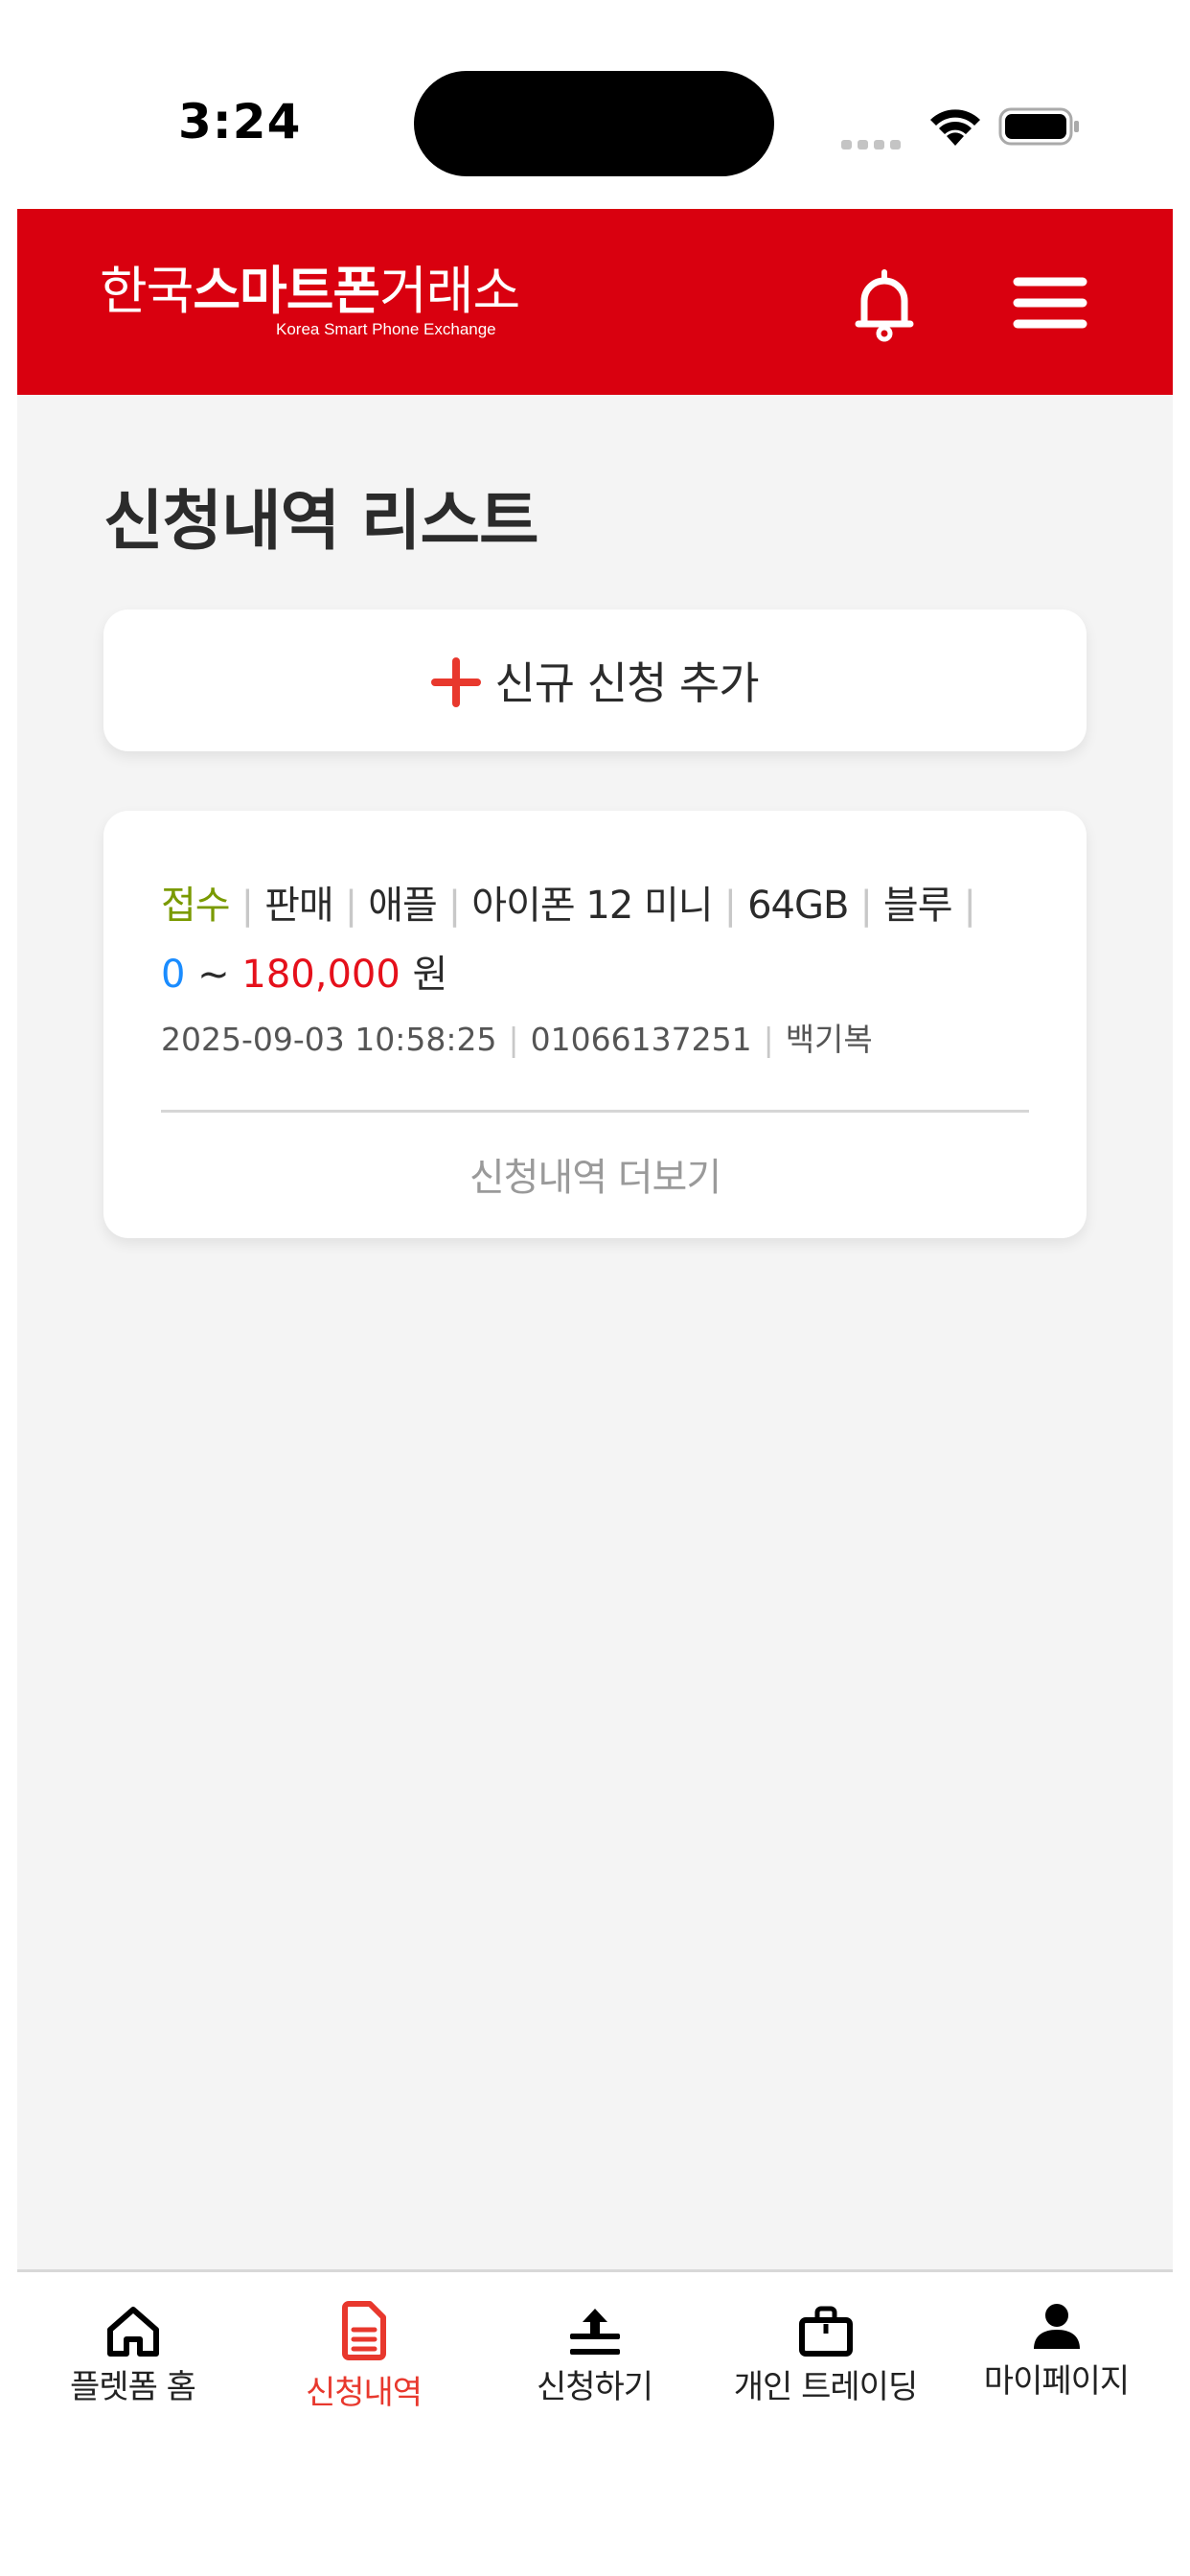  I want to click on request-summary: 접수 | 판매 | 애플 | 아이폰 12 미니 | 64GB | 블루 |, so click(574, 902).